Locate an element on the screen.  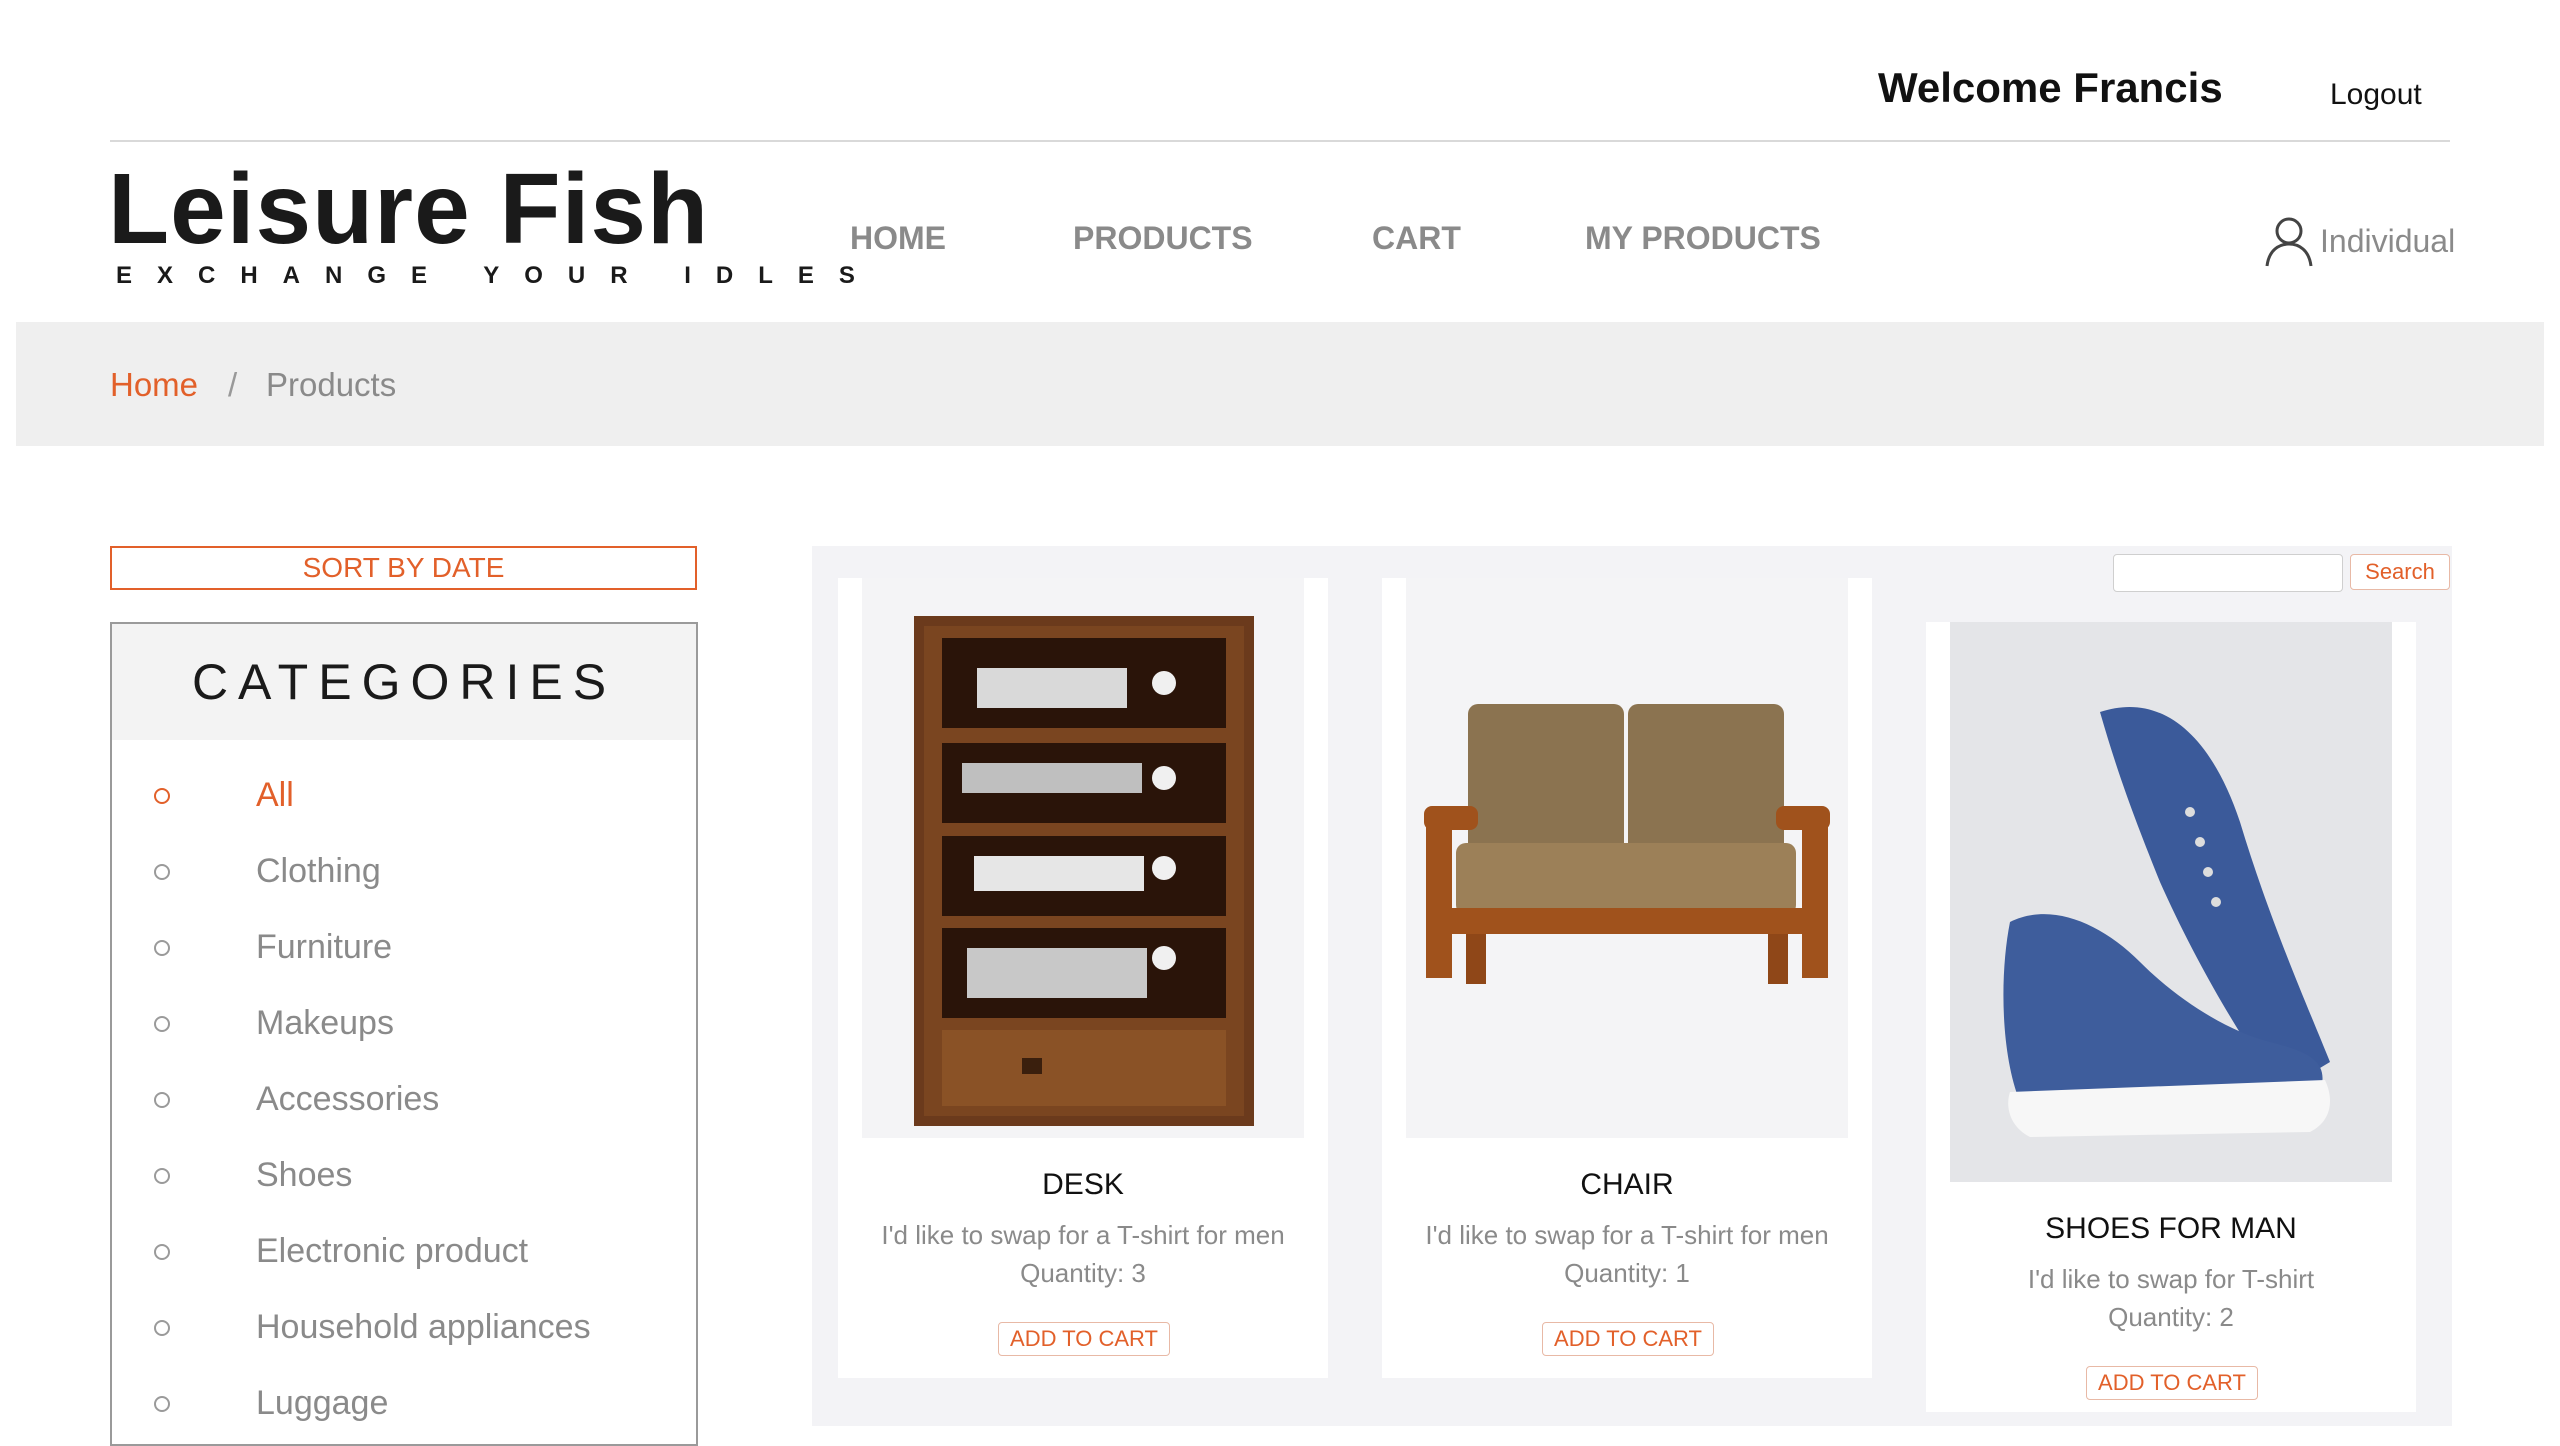
category-label: Accessories is located at coordinates (348, 1099).